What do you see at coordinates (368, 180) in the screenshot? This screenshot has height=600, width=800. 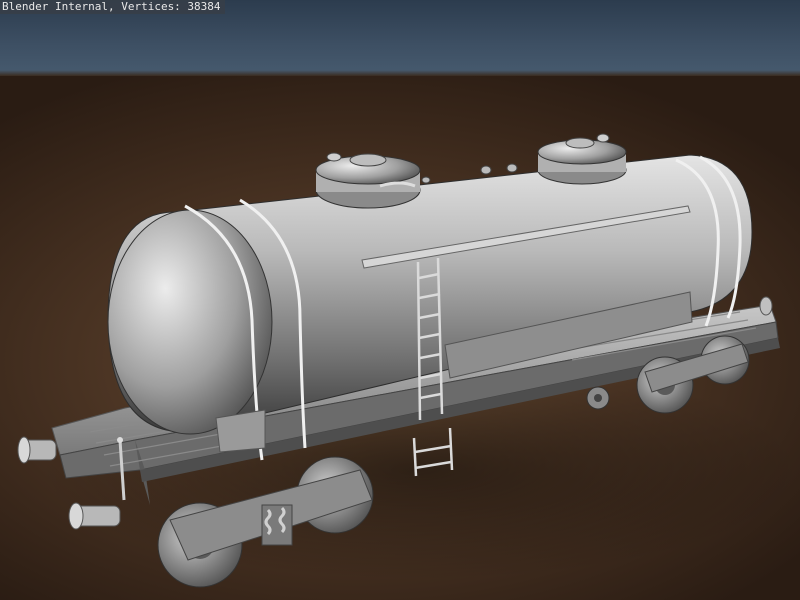 I see `front-dome` at bounding box center [368, 180].